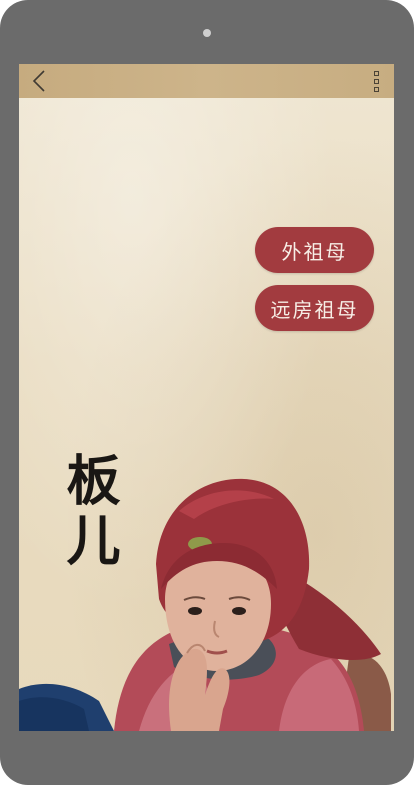 The image size is (414, 785). I want to click on front-camera, so click(207, 33).